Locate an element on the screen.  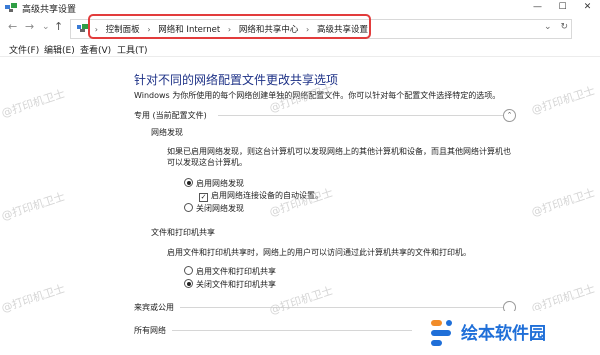
maximize-button: ☐ is located at coordinates (562, 7).